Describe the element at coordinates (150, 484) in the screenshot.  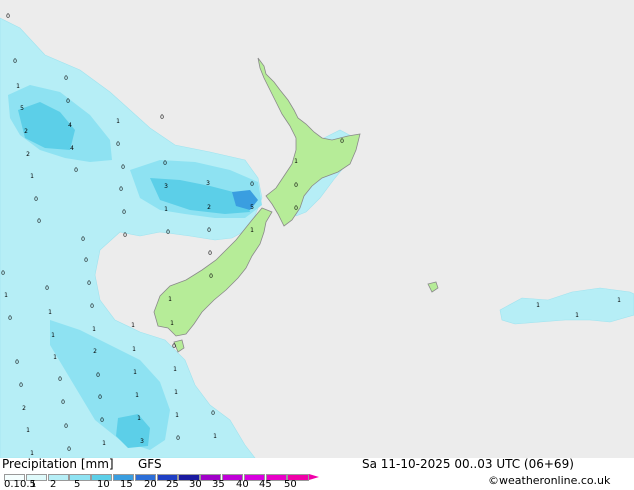
I see `color-scale-tick: 20` at that location.